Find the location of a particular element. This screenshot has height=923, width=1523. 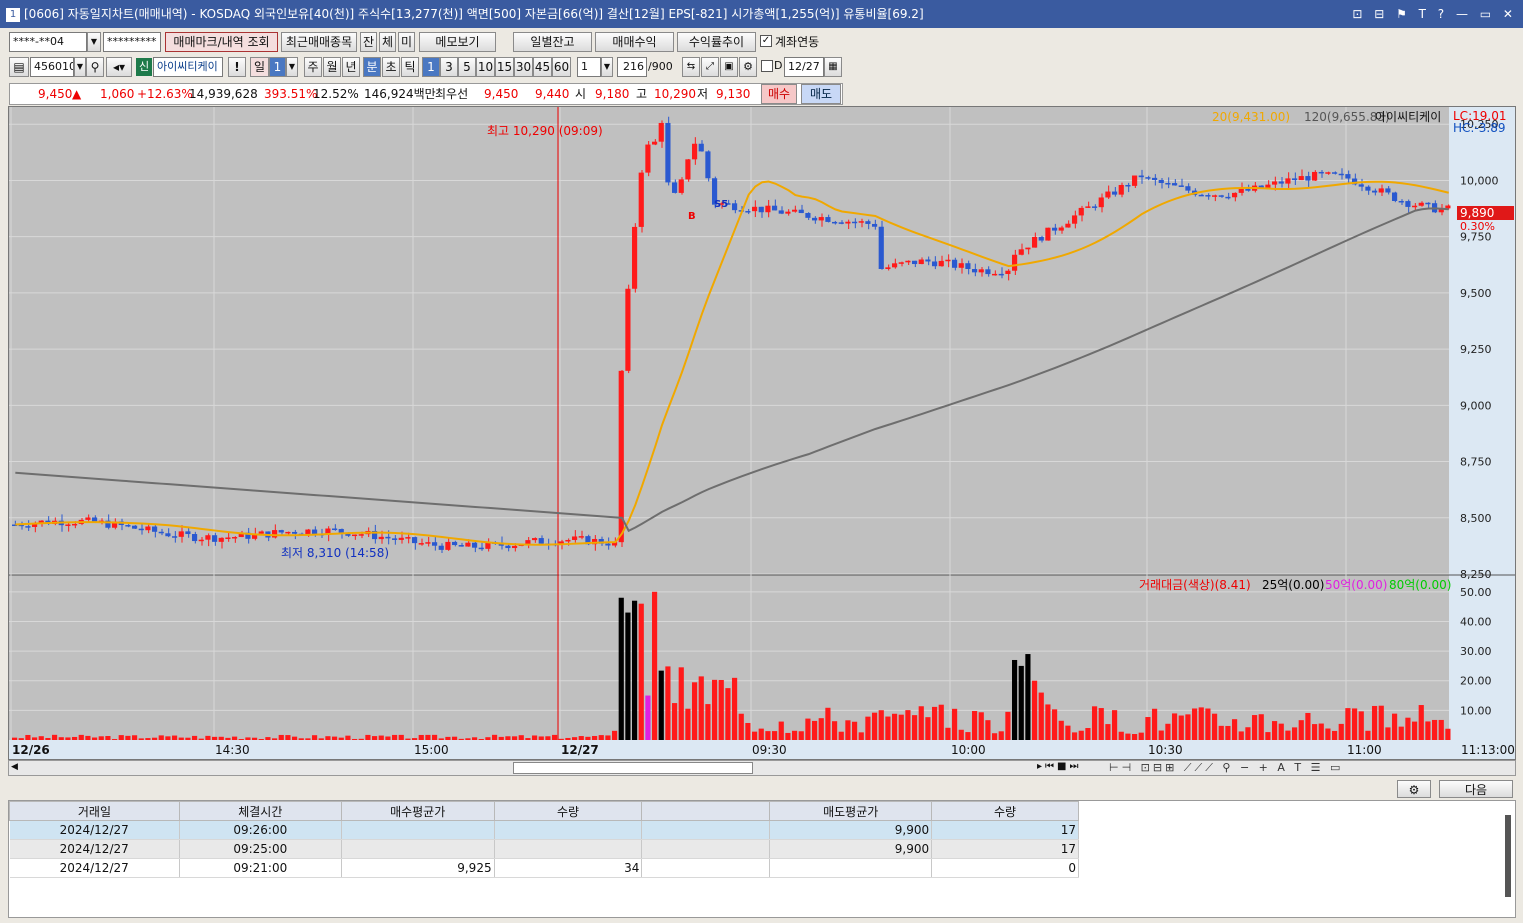

interval-60-button: 60 is located at coordinates (561, 67).